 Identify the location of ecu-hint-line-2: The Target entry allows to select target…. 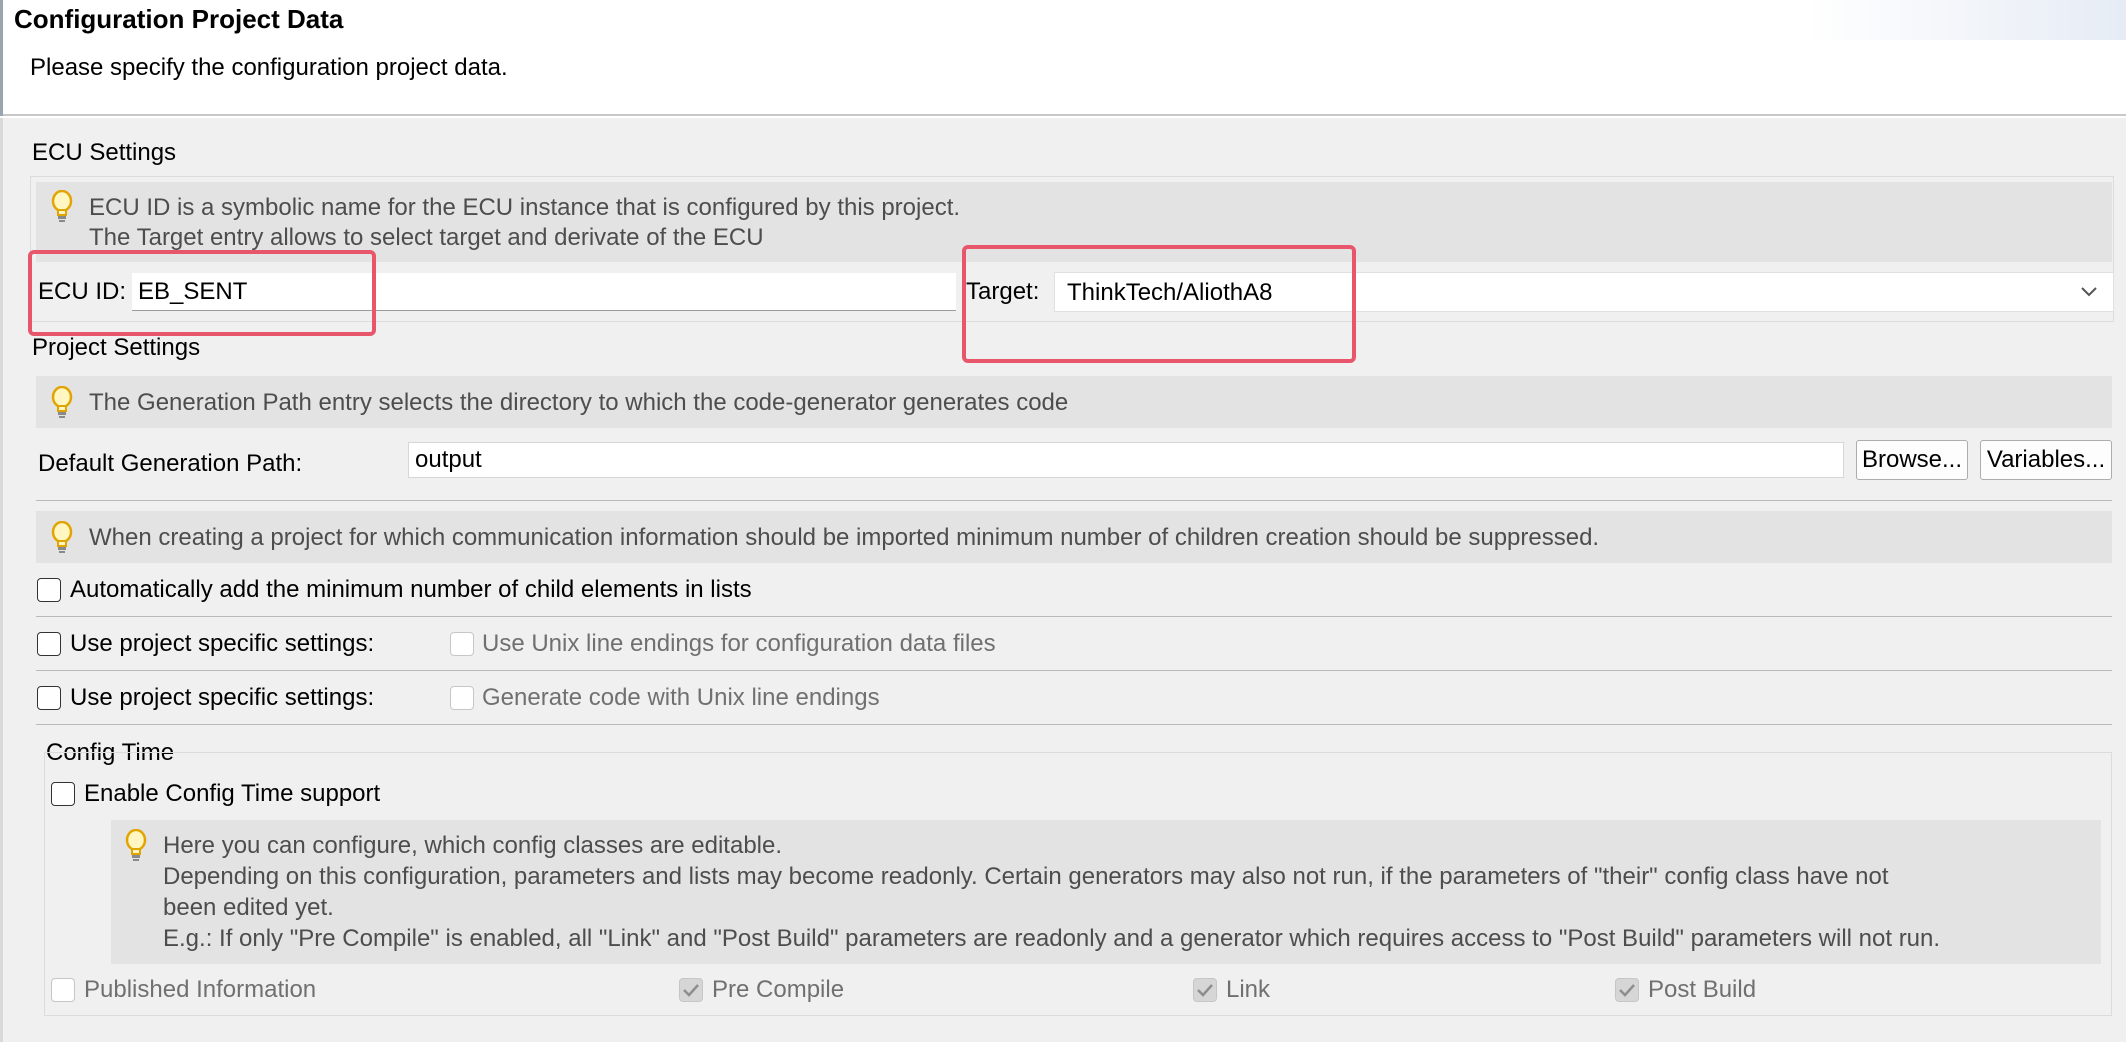
(426, 237).